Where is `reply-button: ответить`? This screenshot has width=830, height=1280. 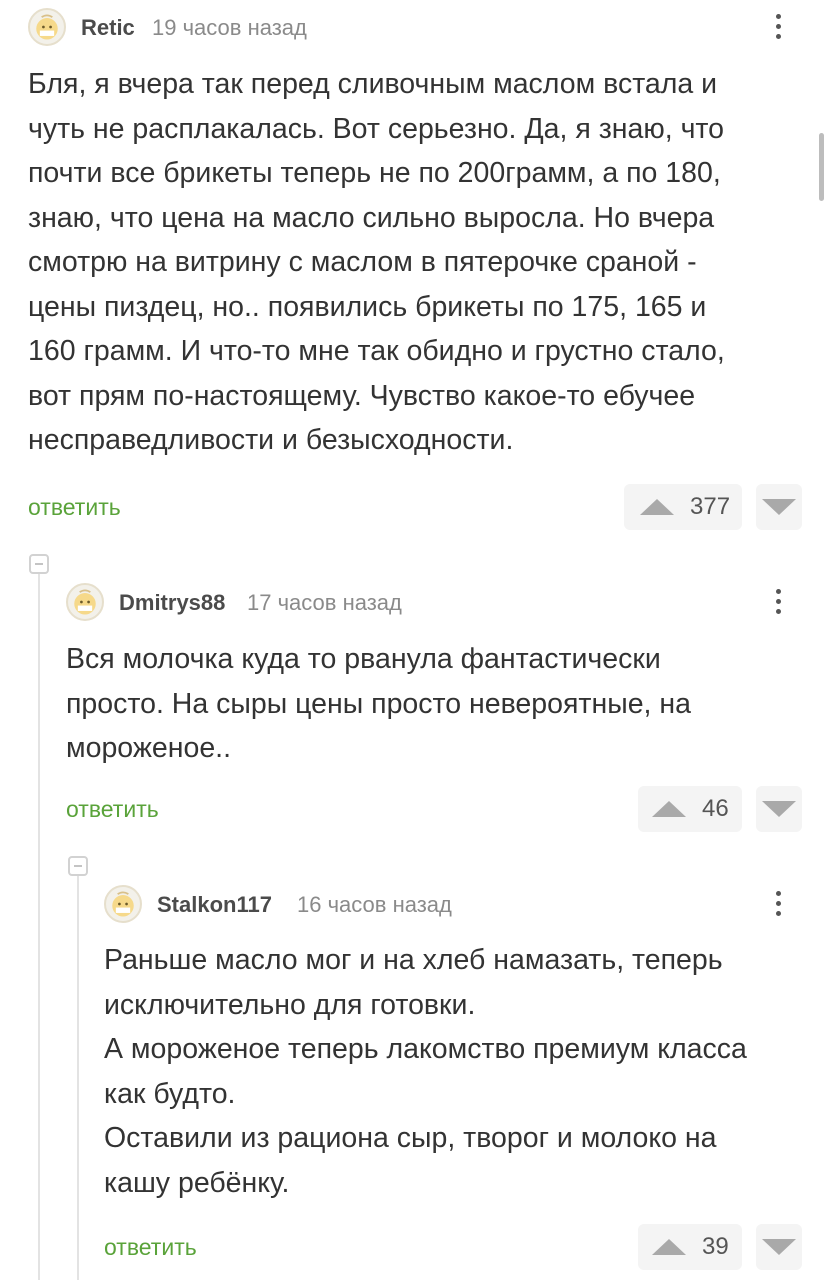
reply-button: ответить is located at coordinates (150, 1247).